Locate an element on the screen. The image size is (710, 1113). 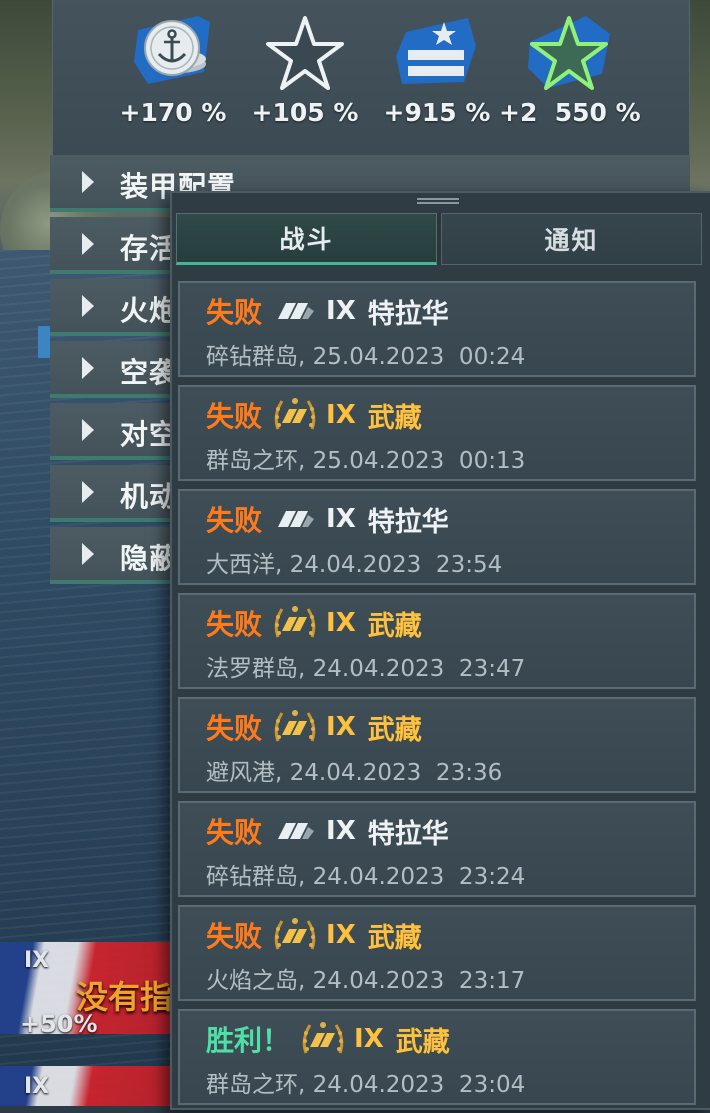
bonus-free-xp: +2 550 % is located at coordinates (570, 69).